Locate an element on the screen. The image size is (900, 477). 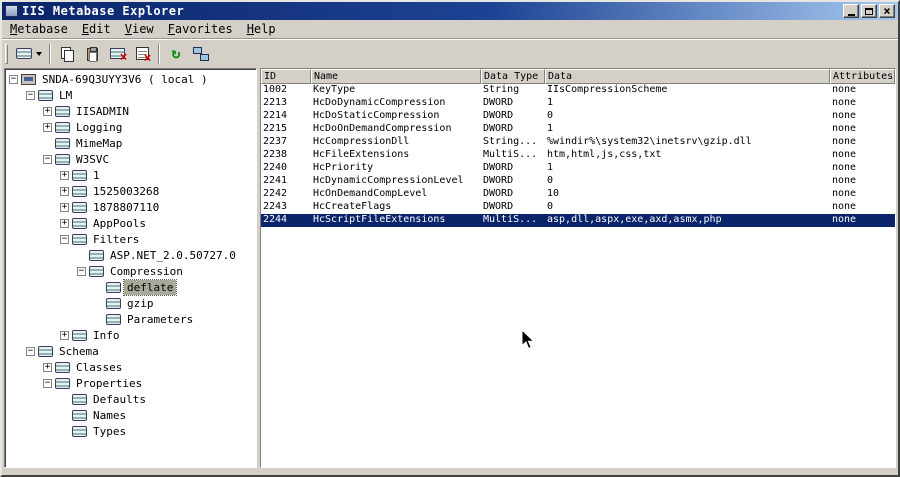
tree-node: 1525003268 is located at coordinates (130, 191).